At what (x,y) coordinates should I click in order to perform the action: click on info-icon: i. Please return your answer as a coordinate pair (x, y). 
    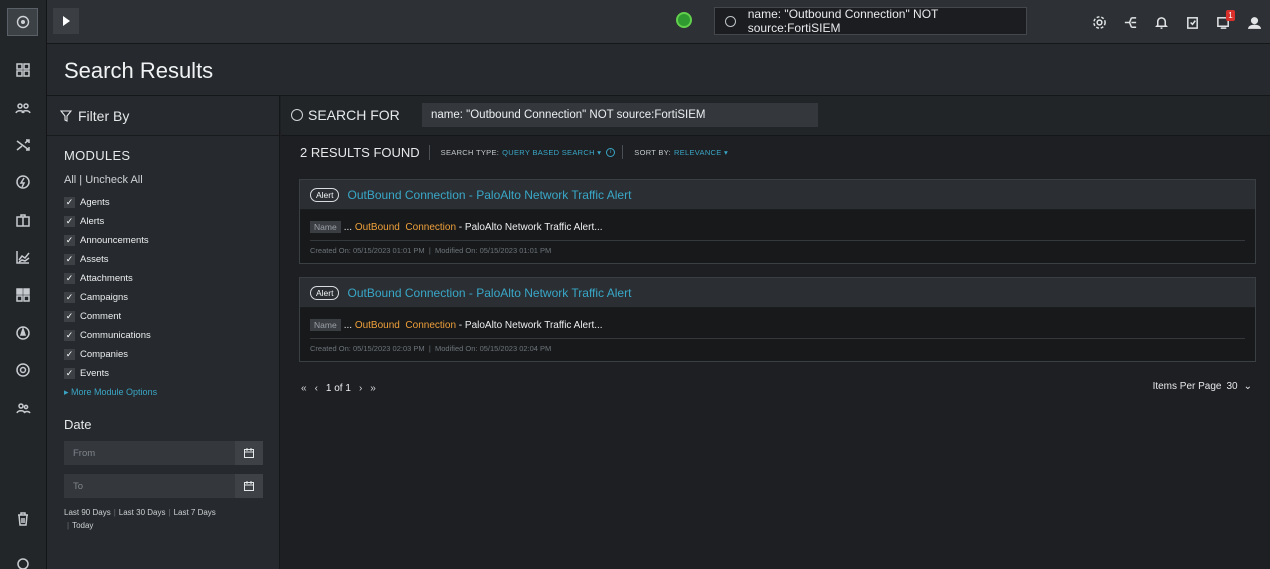
    Looking at the image, I should click on (611, 152).